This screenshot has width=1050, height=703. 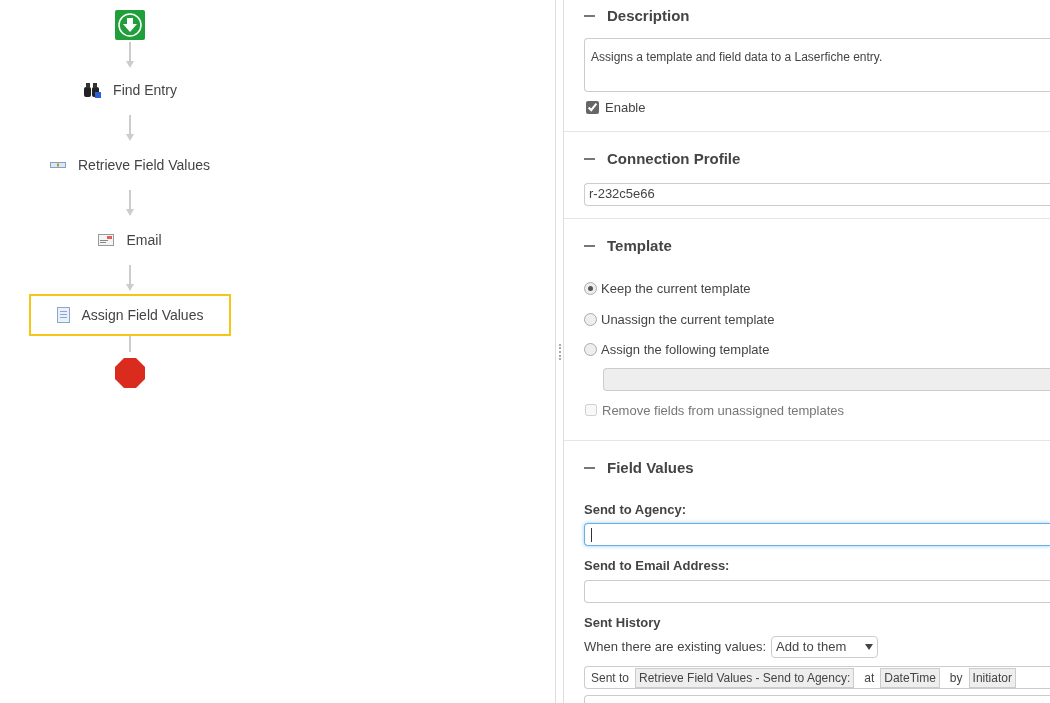 What do you see at coordinates (657, 566) in the screenshot?
I see `field-label: Send to Email Address:` at bounding box center [657, 566].